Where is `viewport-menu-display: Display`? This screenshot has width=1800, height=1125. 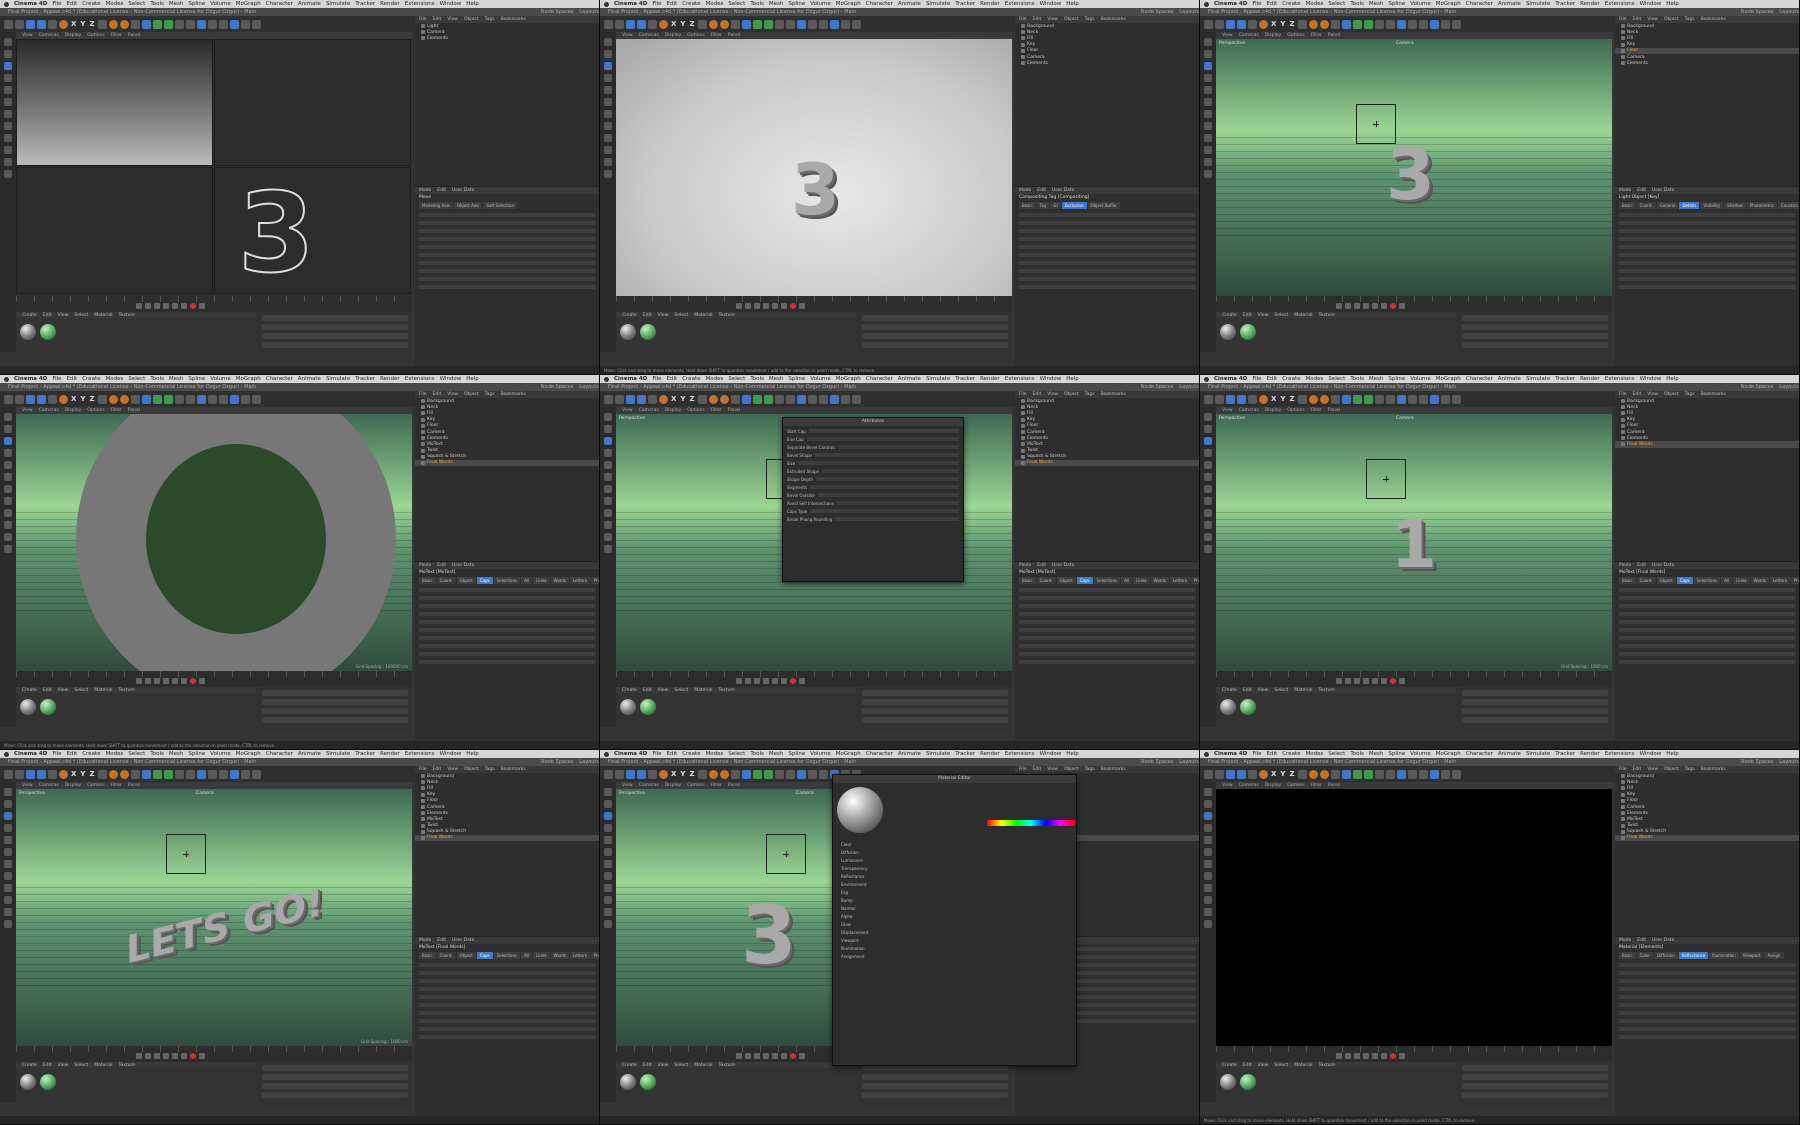 viewport-menu-display: Display is located at coordinates (73, 785).